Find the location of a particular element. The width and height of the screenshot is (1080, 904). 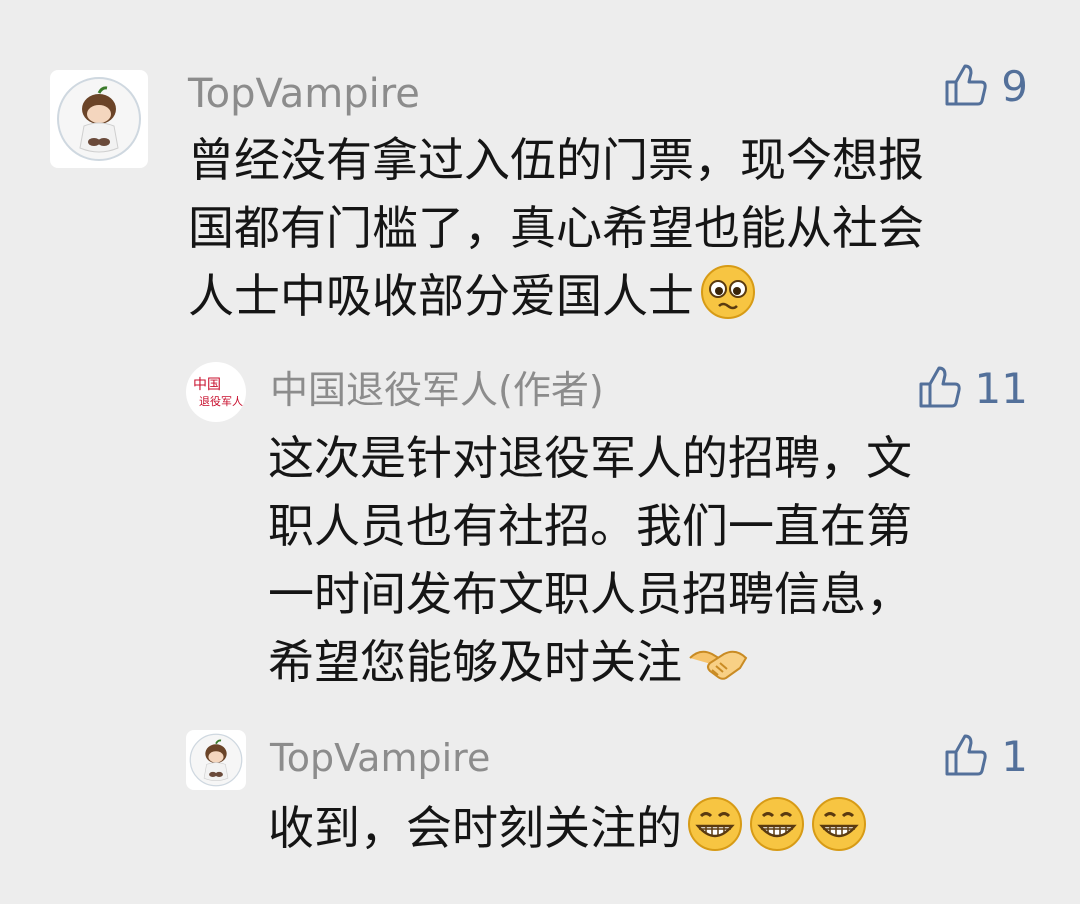

like-button: 1 is located at coordinates (985, 757).